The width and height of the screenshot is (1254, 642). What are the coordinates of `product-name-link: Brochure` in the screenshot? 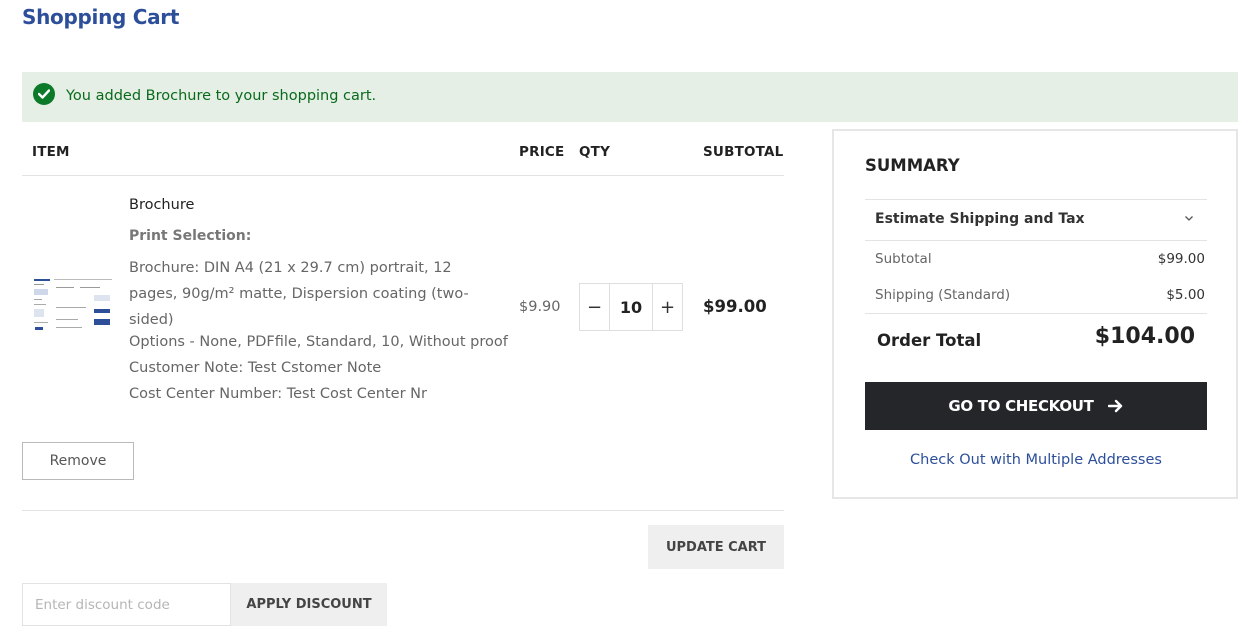 It's located at (161, 205).